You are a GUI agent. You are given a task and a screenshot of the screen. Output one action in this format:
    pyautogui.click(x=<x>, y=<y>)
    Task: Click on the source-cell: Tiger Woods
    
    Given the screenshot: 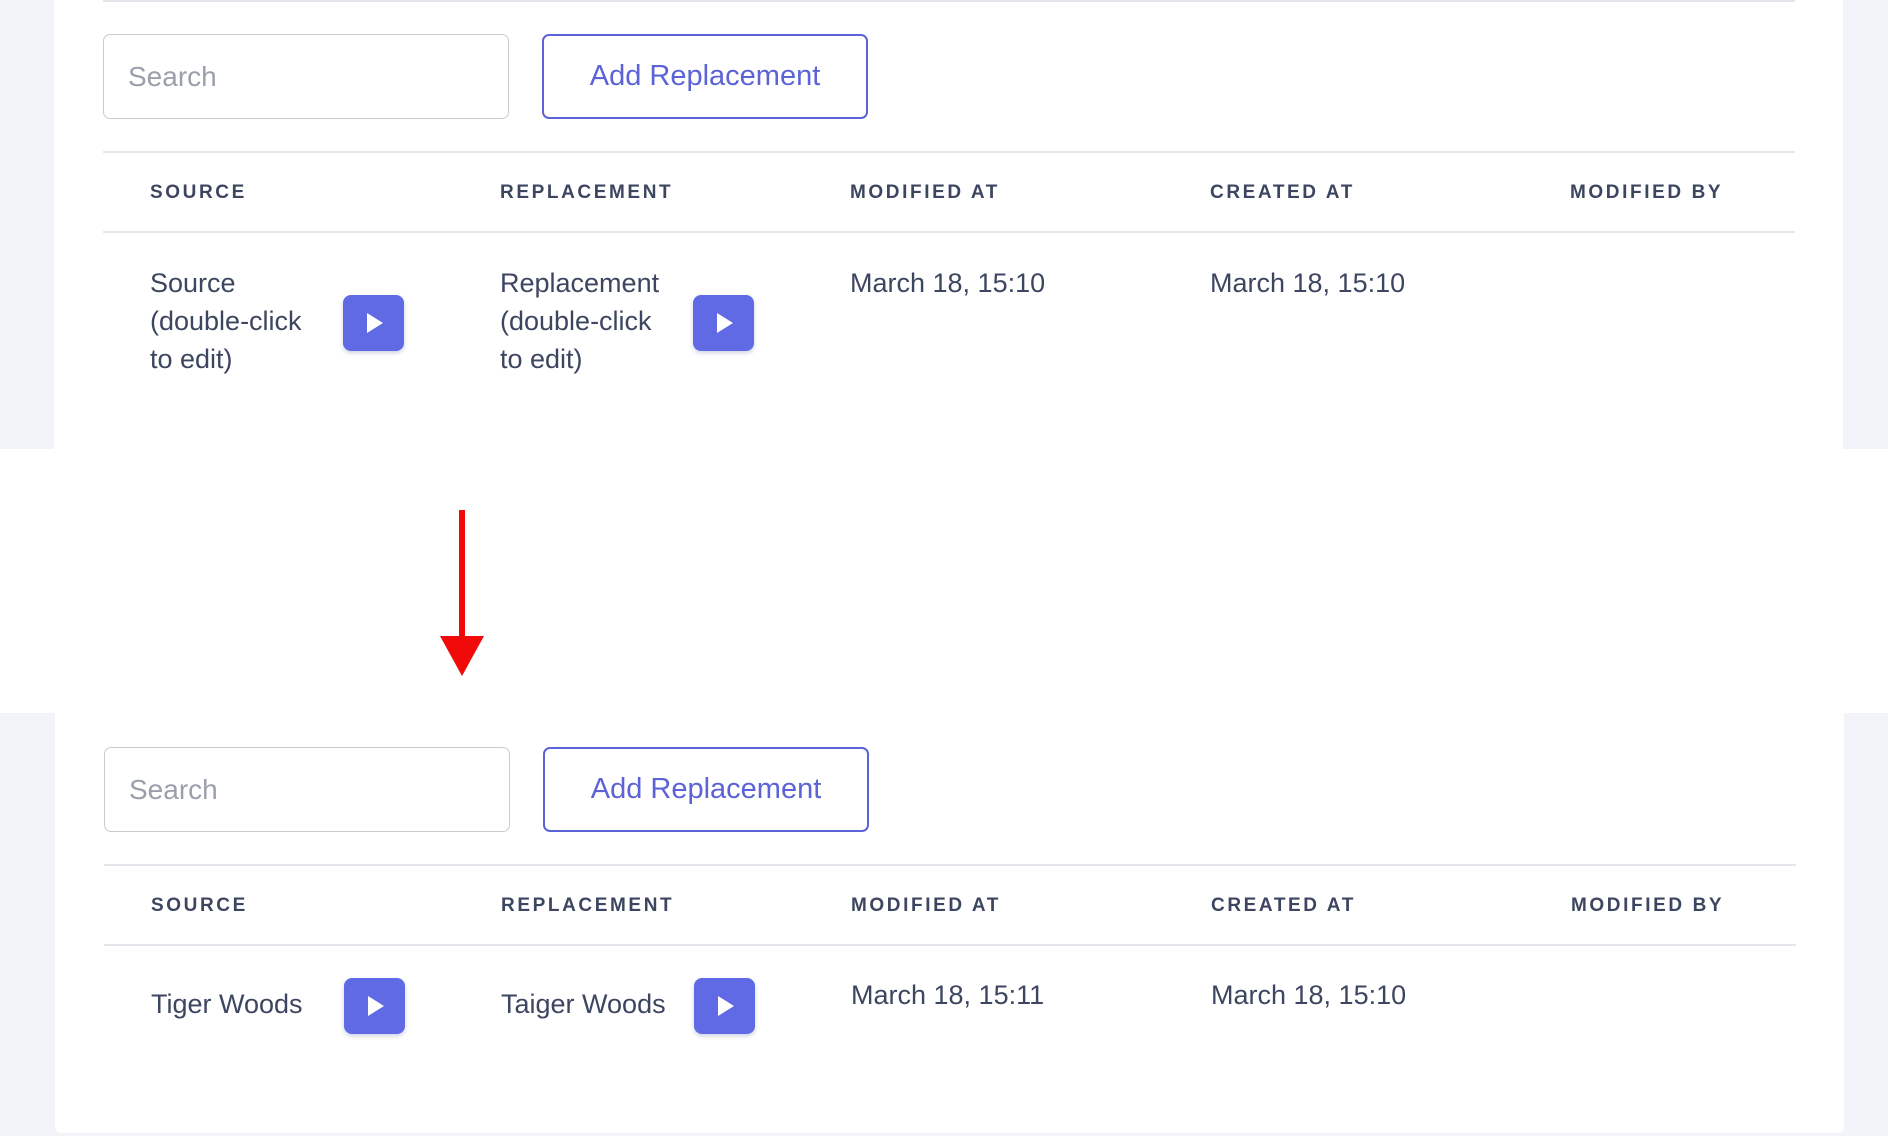 What is the action you would take?
    pyautogui.click(x=227, y=1004)
    